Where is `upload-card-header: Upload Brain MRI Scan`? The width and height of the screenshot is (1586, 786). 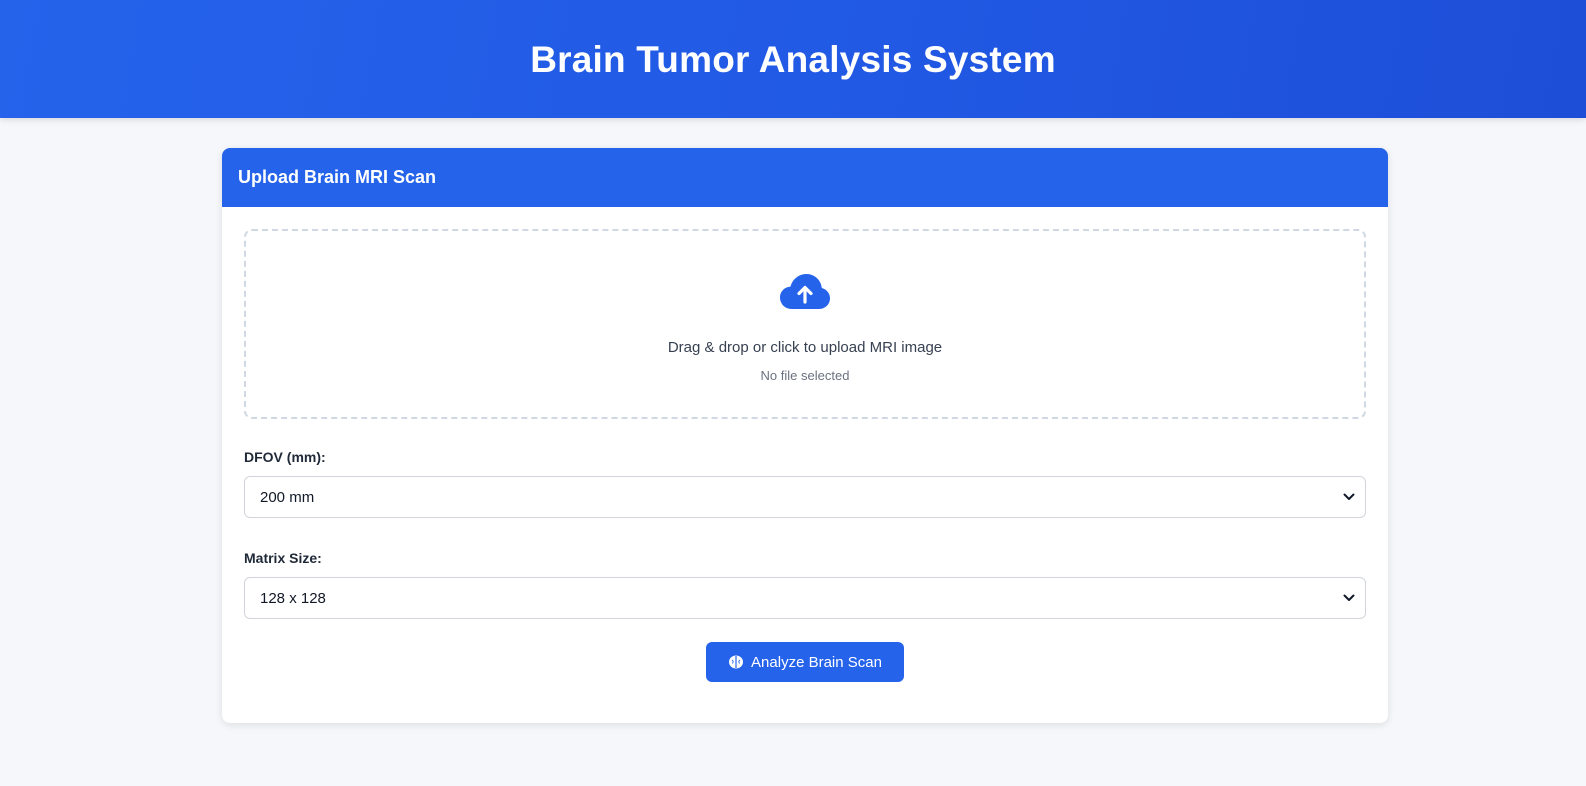 upload-card-header: Upload Brain MRI Scan is located at coordinates (805, 177).